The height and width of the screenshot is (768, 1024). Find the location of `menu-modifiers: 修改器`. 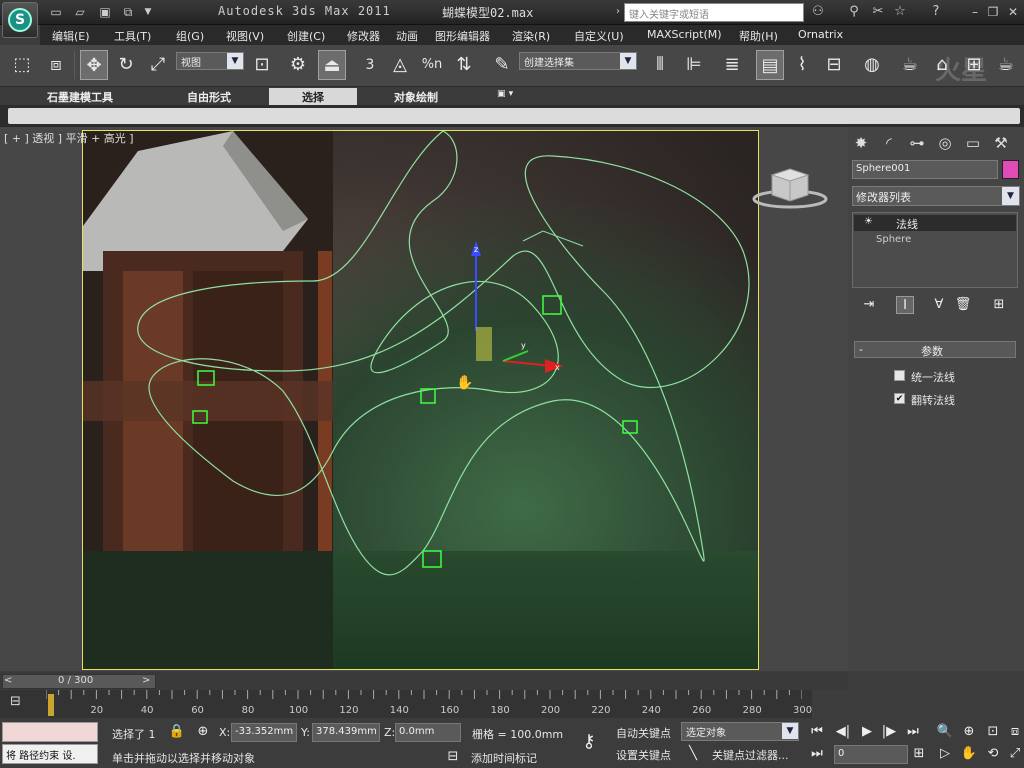

menu-modifiers: 修改器 is located at coordinates (363, 36).